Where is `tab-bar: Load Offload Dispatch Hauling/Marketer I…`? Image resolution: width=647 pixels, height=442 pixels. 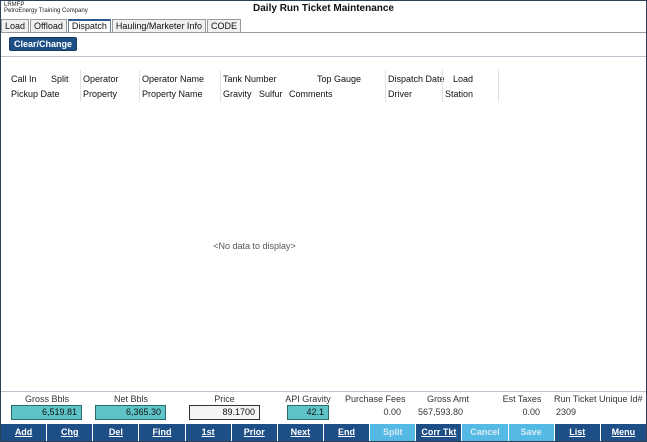
tab-bar: Load Offload Dispatch Hauling/Marketer I… is located at coordinates (121, 26).